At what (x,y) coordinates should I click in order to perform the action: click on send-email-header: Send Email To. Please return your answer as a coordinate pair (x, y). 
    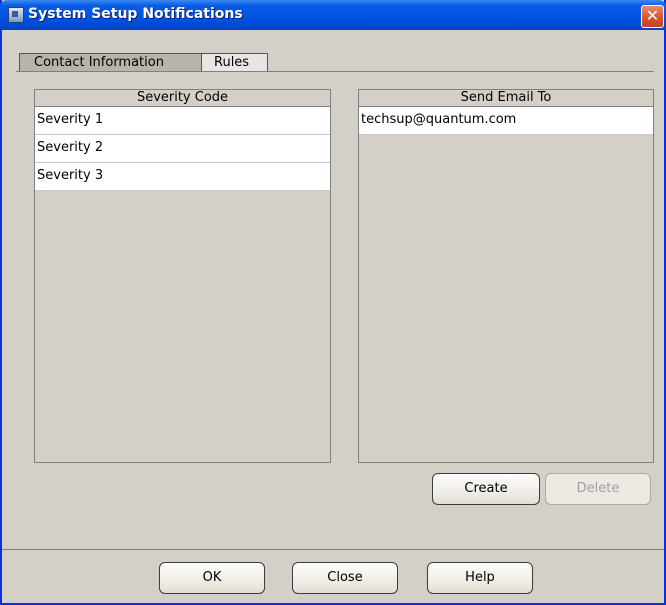
    Looking at the image, I should click on (506, 98).